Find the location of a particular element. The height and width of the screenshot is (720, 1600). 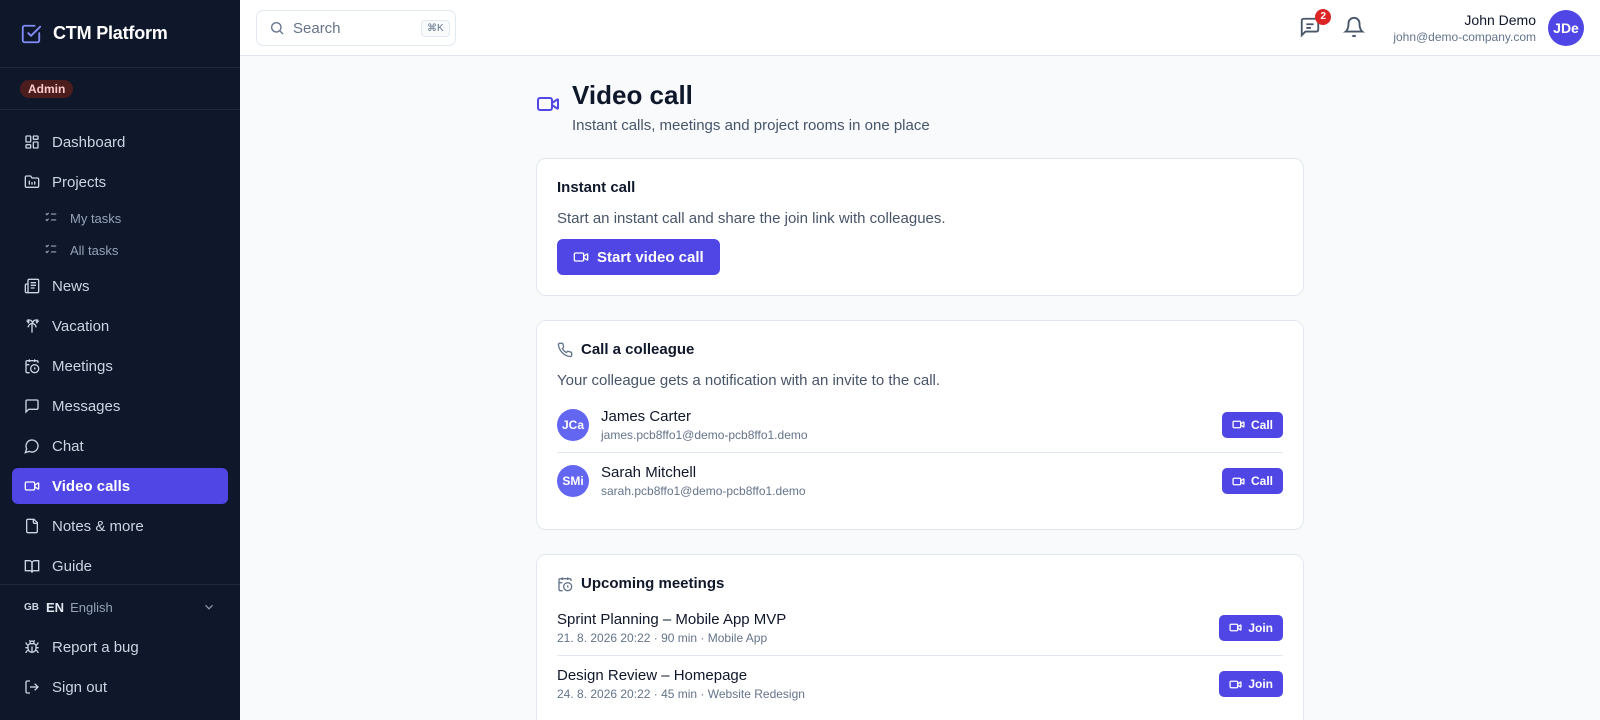

sidebar-item-label: My tasks is located at coordinates (96, 218).